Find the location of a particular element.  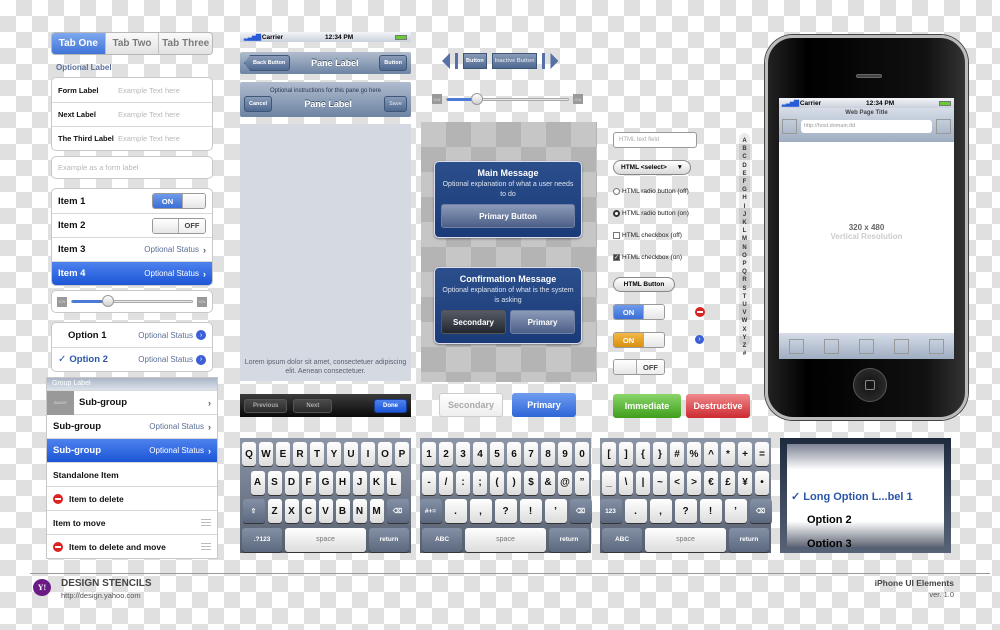

key: + is located at coordinates (745, 454).